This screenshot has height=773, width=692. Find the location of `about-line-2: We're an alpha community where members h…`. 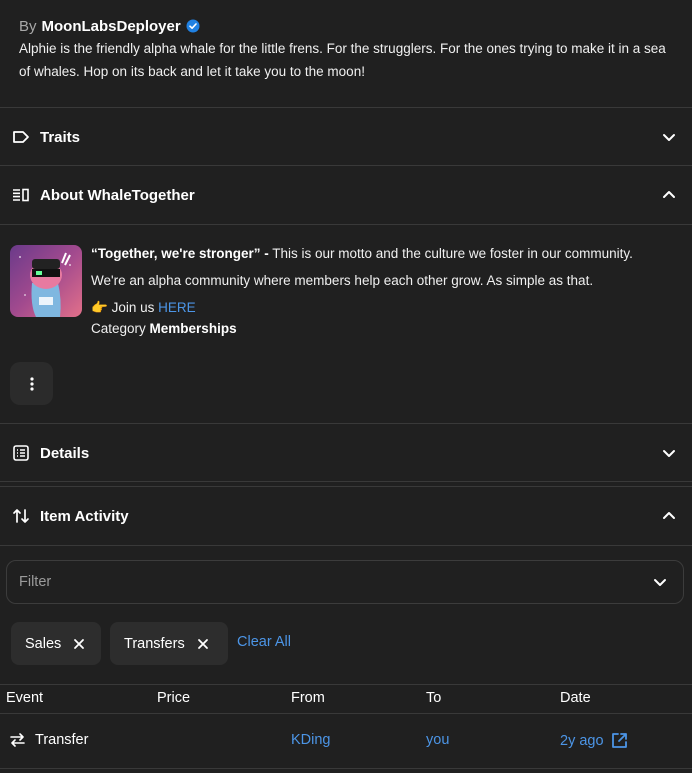

about-line-2: We're an alpha community where members h… is located at coordinates (342, 280).